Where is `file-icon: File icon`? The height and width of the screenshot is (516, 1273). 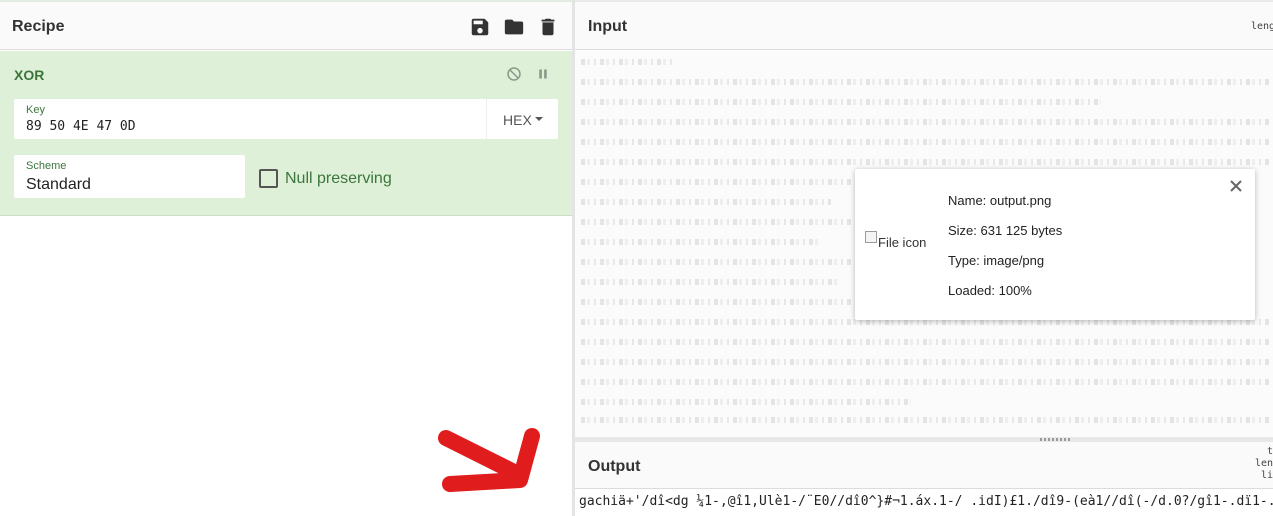 file-icon: File icon is located at coordinates (905, 241).